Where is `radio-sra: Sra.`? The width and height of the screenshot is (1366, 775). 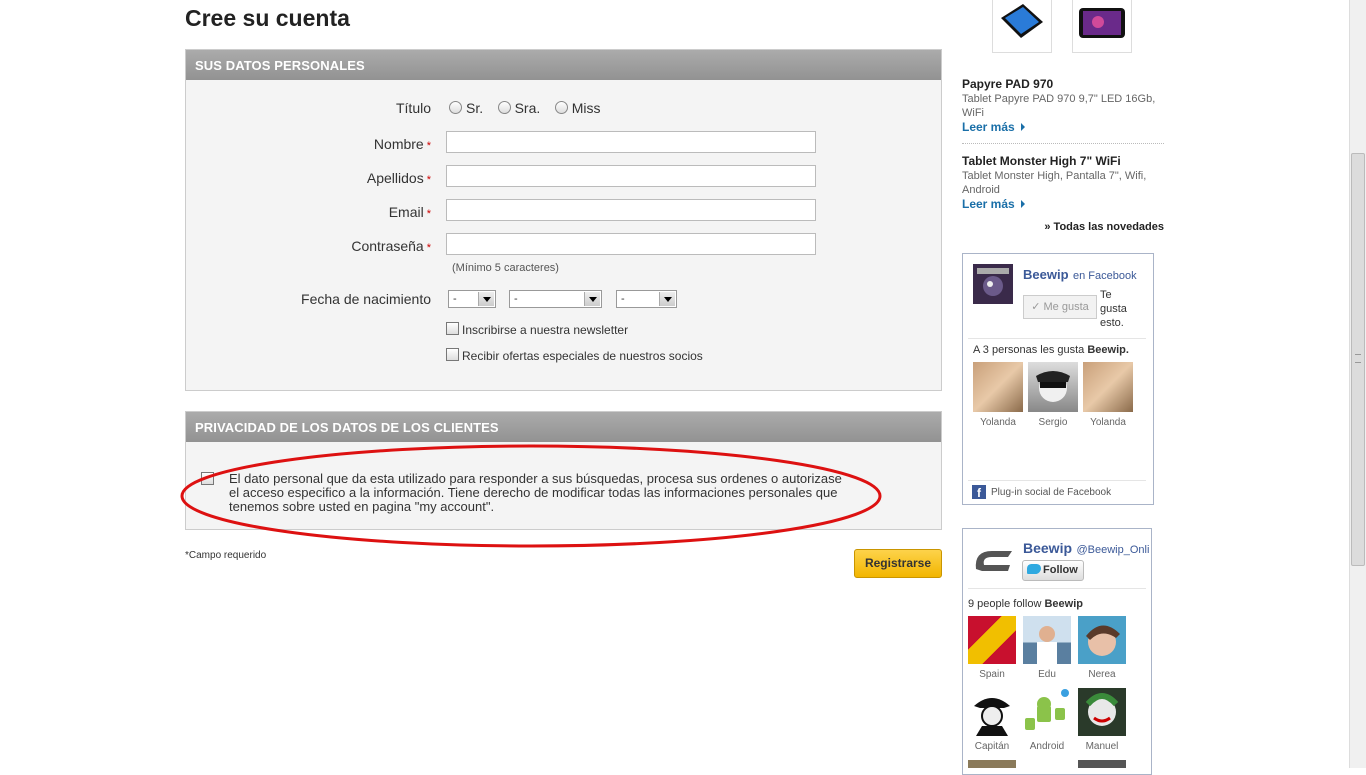
radio-sra: Sra. is located at coordinates (518, 108).